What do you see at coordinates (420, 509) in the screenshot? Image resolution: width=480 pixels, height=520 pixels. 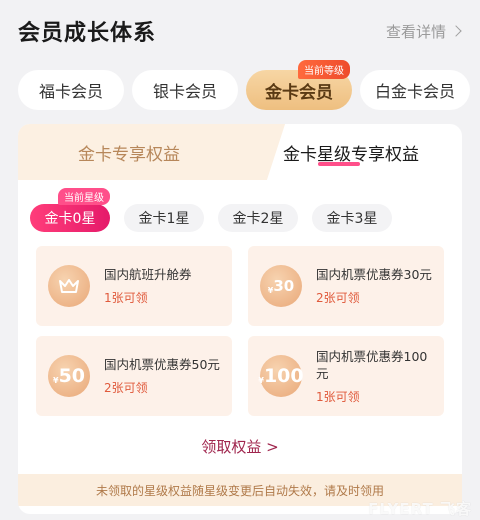 I see `watermark-logo: FLYERT 飞客` at bounding box center [420, 509].